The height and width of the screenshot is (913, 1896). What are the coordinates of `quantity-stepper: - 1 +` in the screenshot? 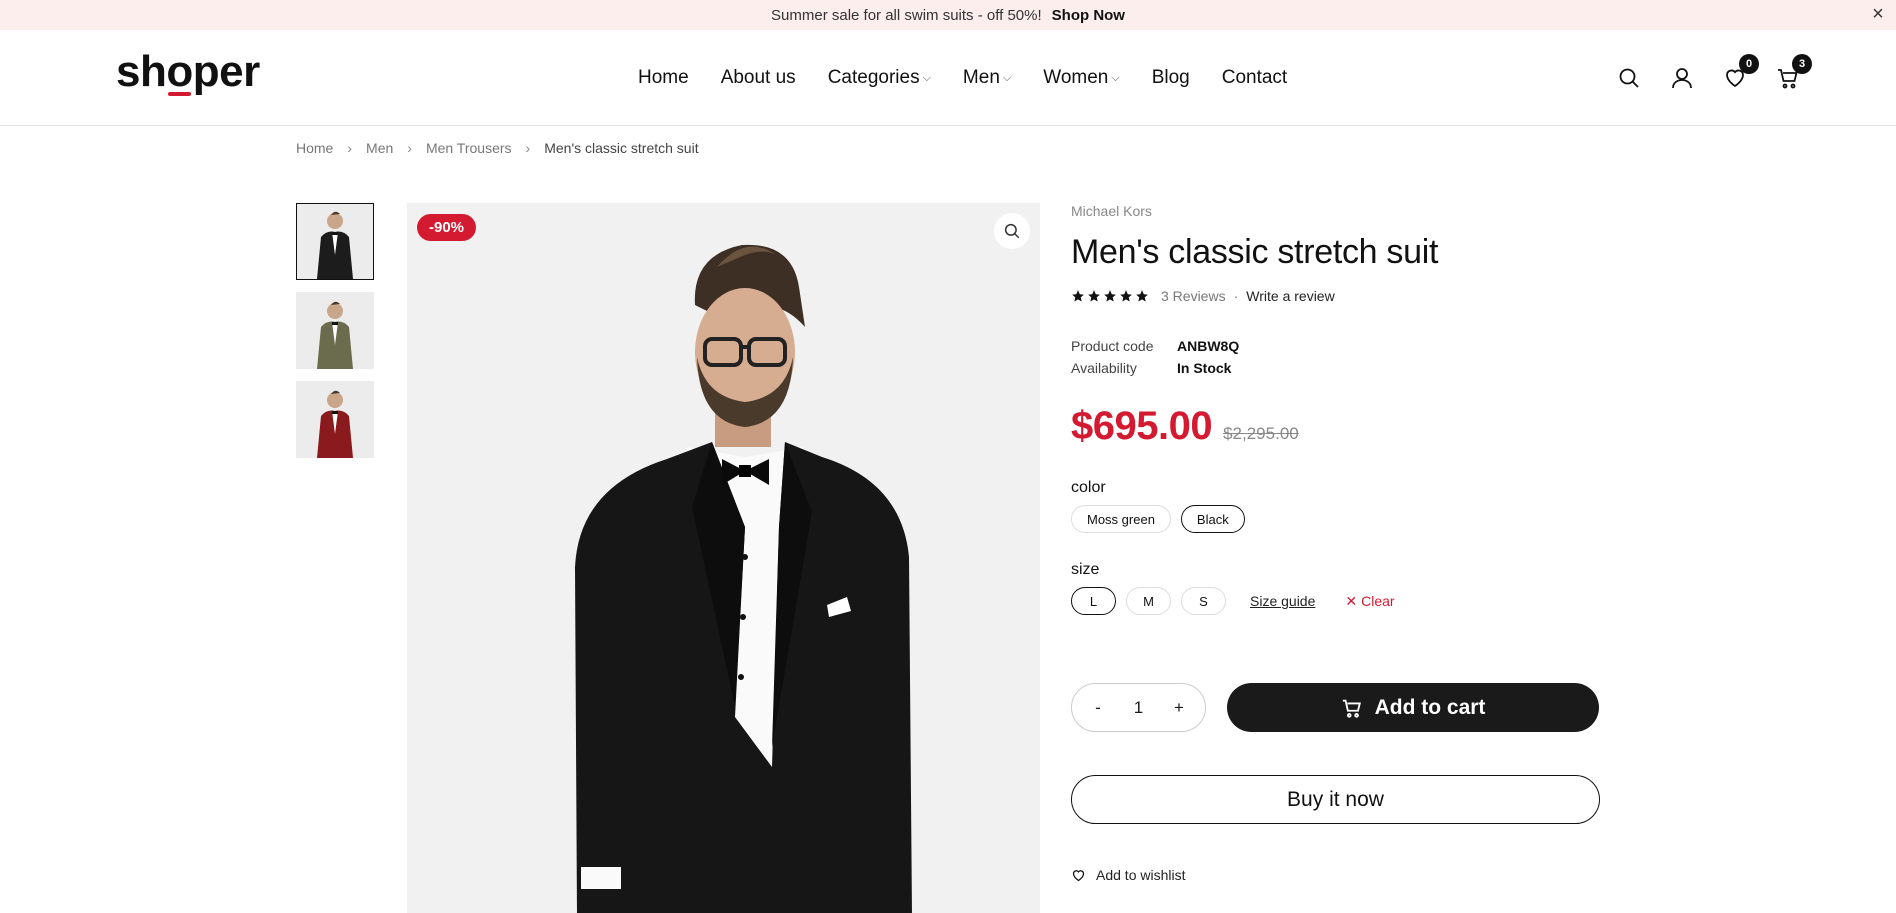 It's located at (1138, 707).